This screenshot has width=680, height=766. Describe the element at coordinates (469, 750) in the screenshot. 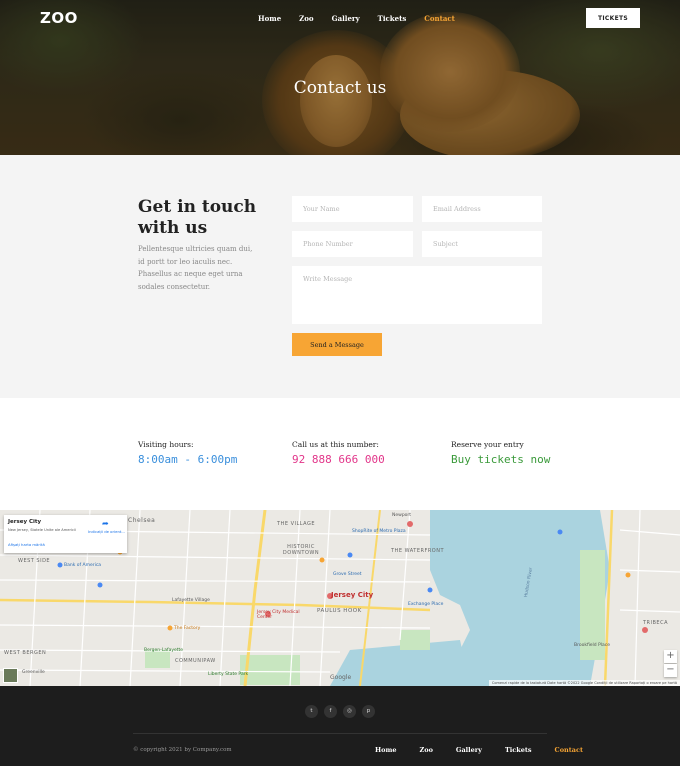

I see `footer-nav-gallery: Gallery` at that location.